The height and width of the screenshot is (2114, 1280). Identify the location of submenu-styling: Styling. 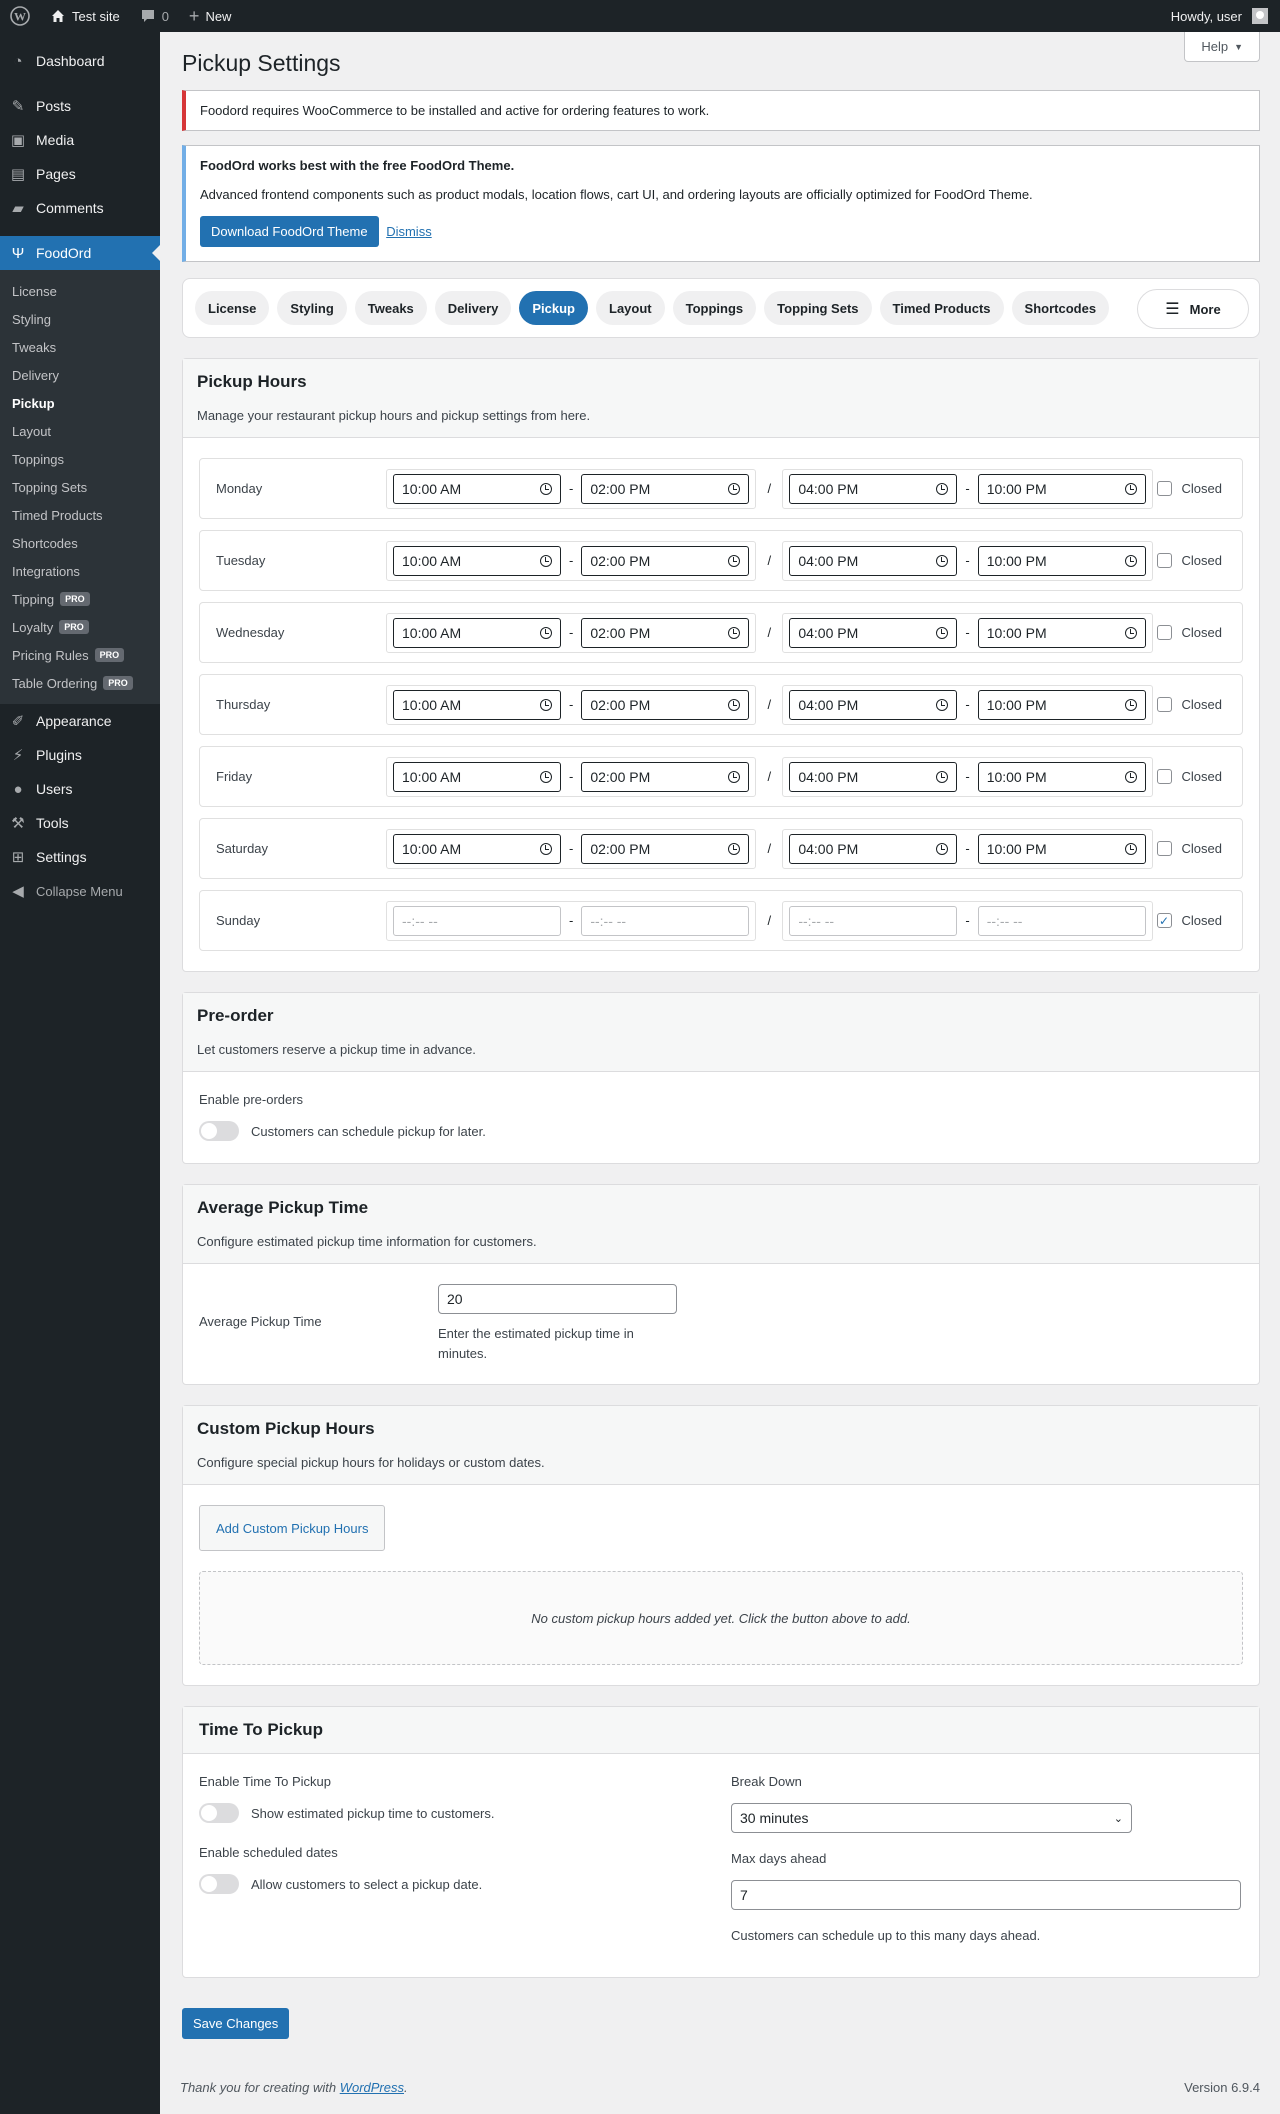
(80, 319).